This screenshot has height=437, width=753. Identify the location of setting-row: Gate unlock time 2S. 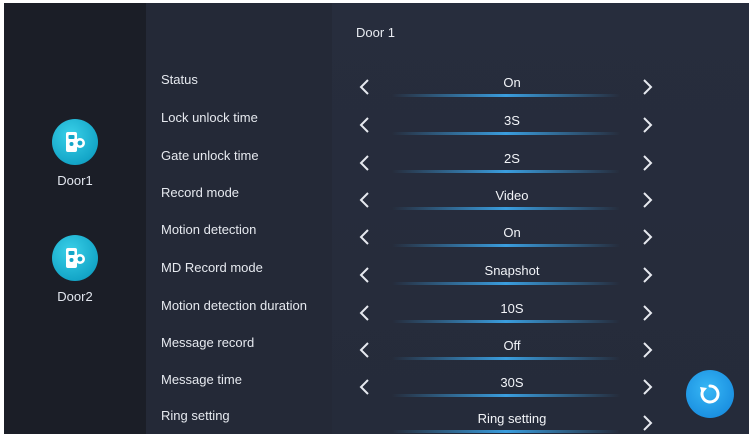
(376, 167).